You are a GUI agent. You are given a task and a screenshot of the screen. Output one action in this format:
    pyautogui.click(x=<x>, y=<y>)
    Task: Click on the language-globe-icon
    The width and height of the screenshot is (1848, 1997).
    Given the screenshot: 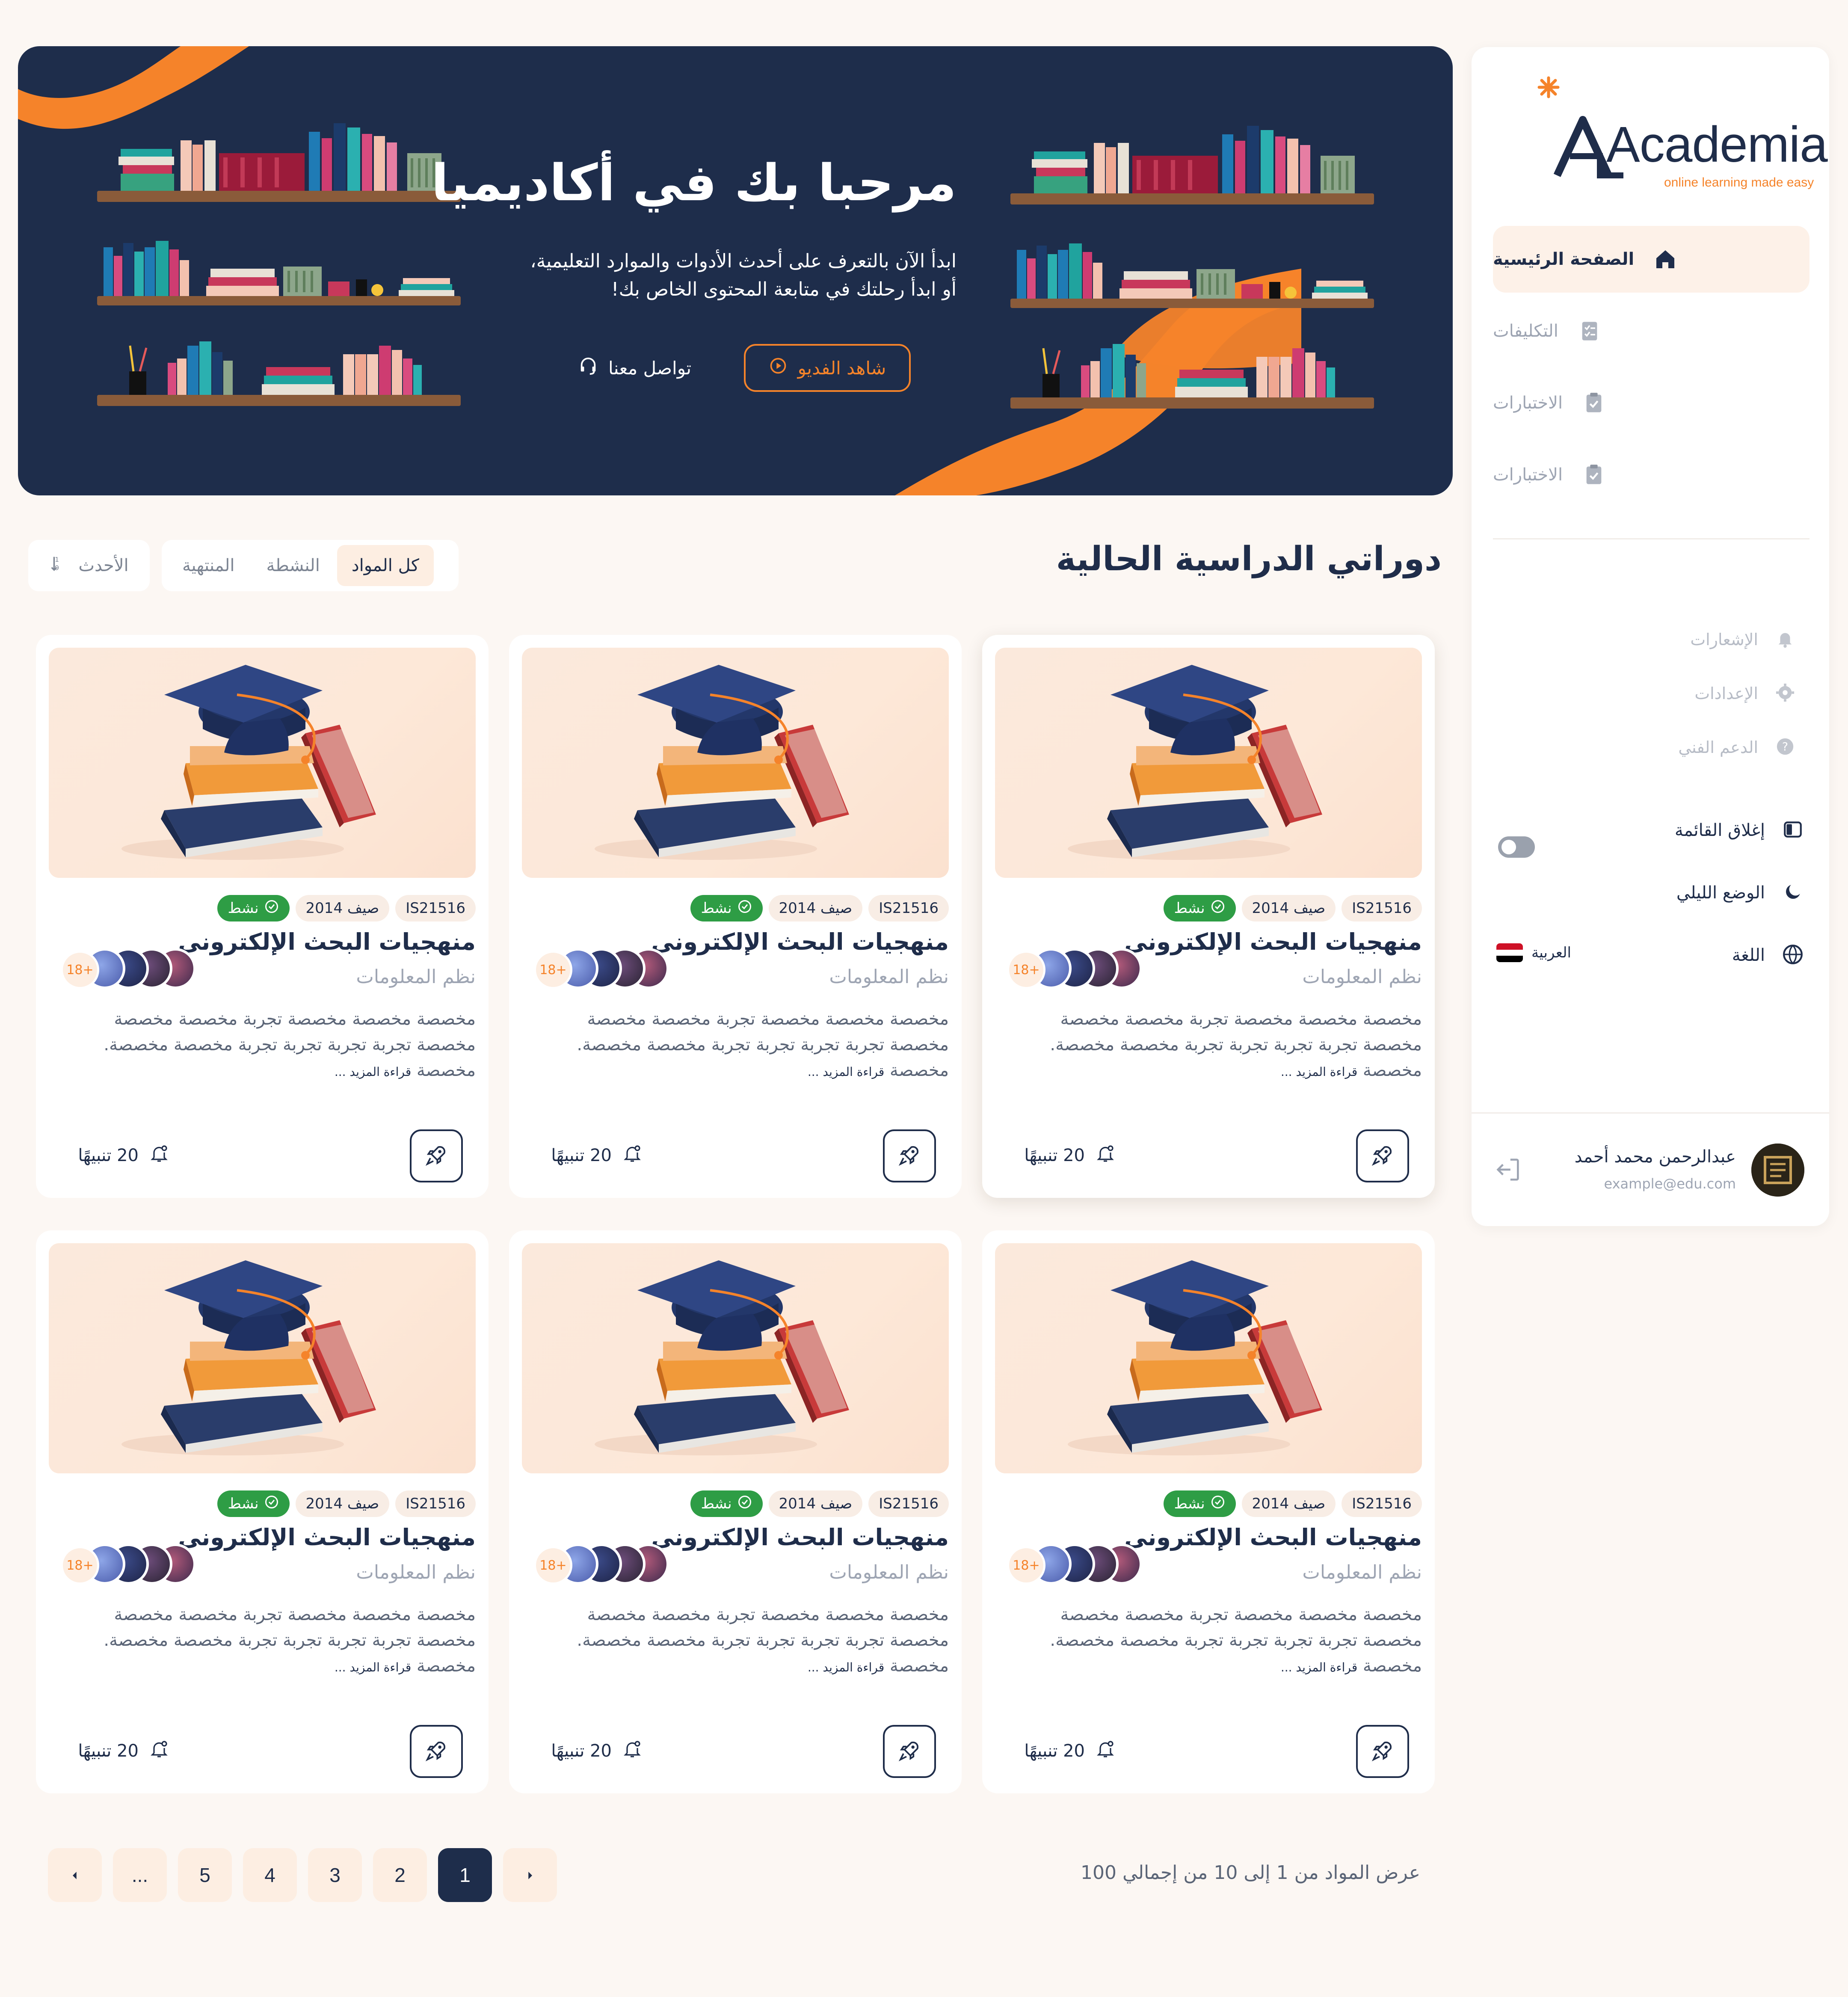 What is the action you would take?
    pyautogui.click(x=1793, y=955)
    